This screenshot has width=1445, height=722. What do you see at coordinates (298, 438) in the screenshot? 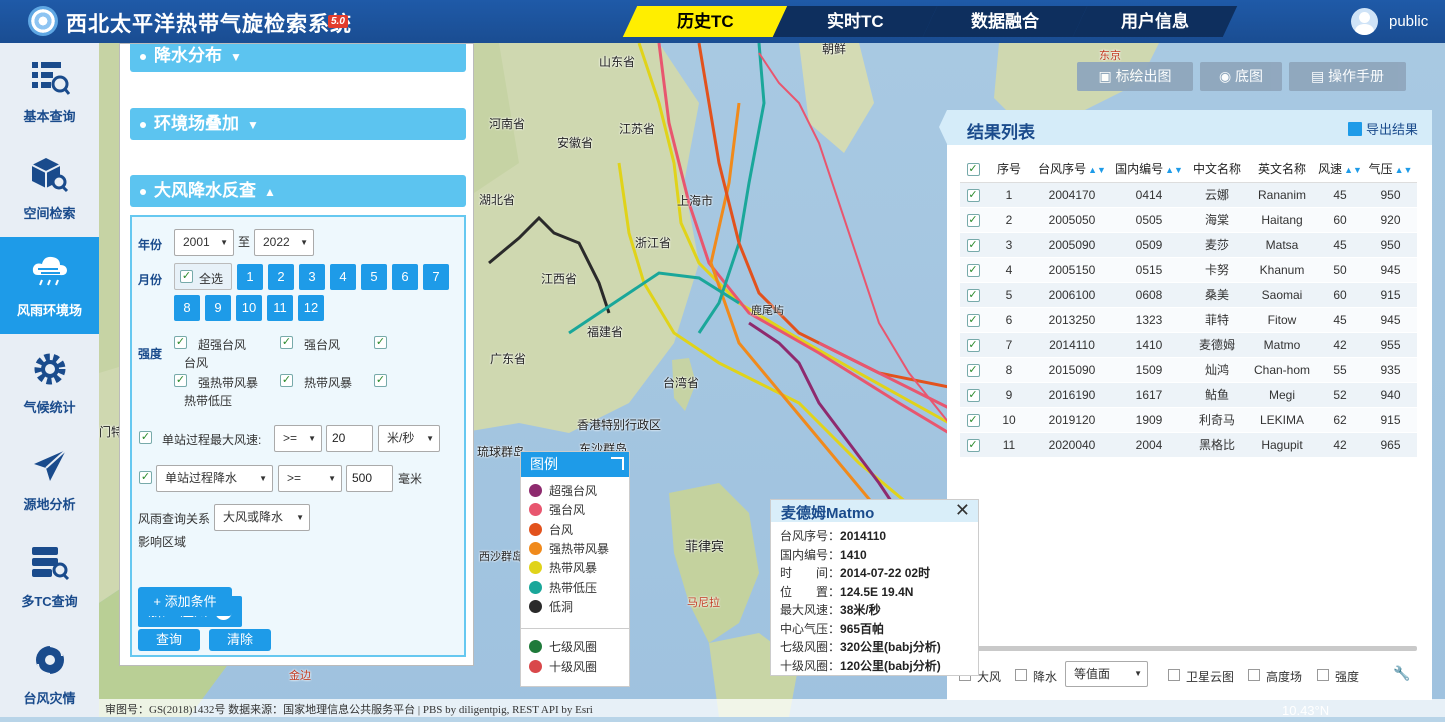
I see `wind-operator-select: >=` at bounding box center [298, 438].